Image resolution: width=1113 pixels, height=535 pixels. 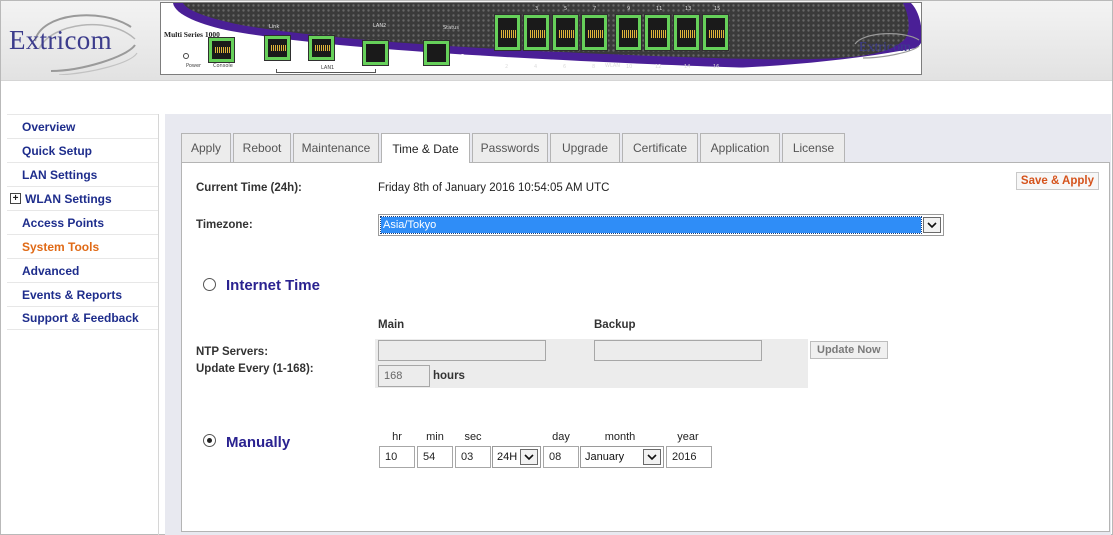 I want to click on port-number: 15, so click(x=717, y=9).